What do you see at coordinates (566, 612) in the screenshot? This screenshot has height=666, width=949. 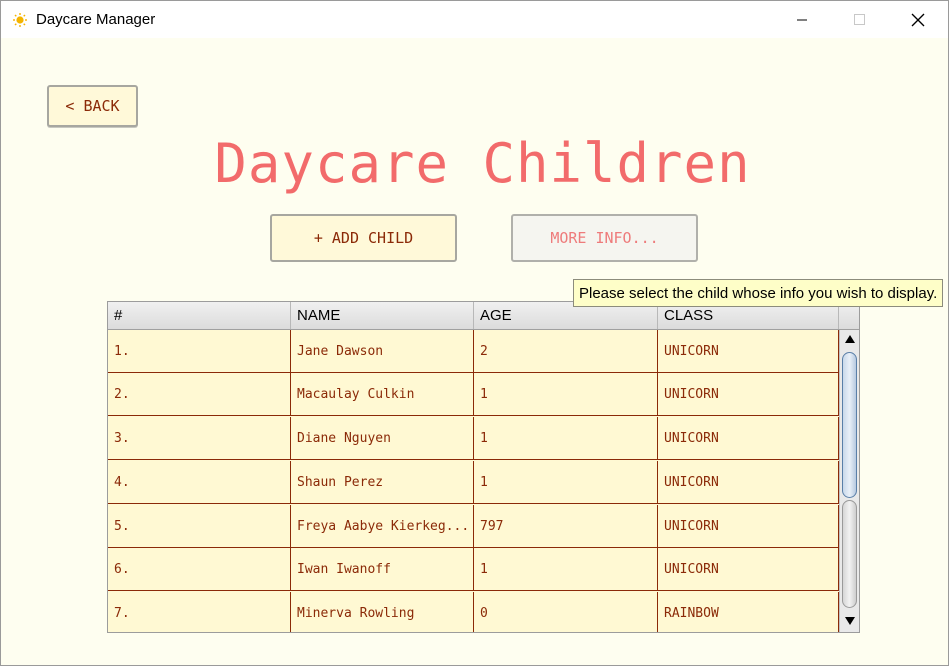 I see `cell-age: 0` at bounding box center [566, 612].